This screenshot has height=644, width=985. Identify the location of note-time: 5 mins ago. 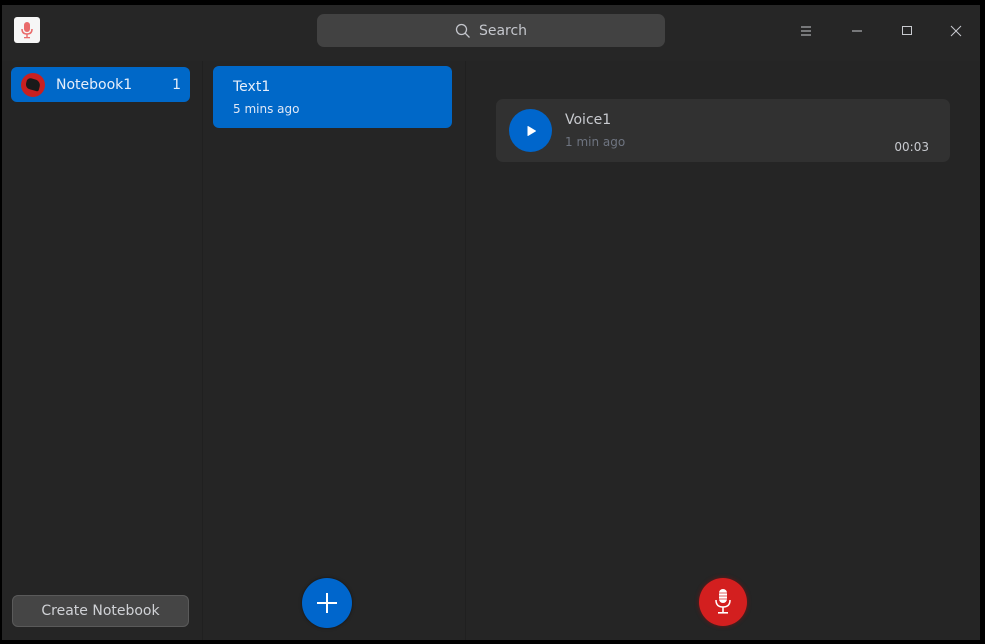
(266, 109).